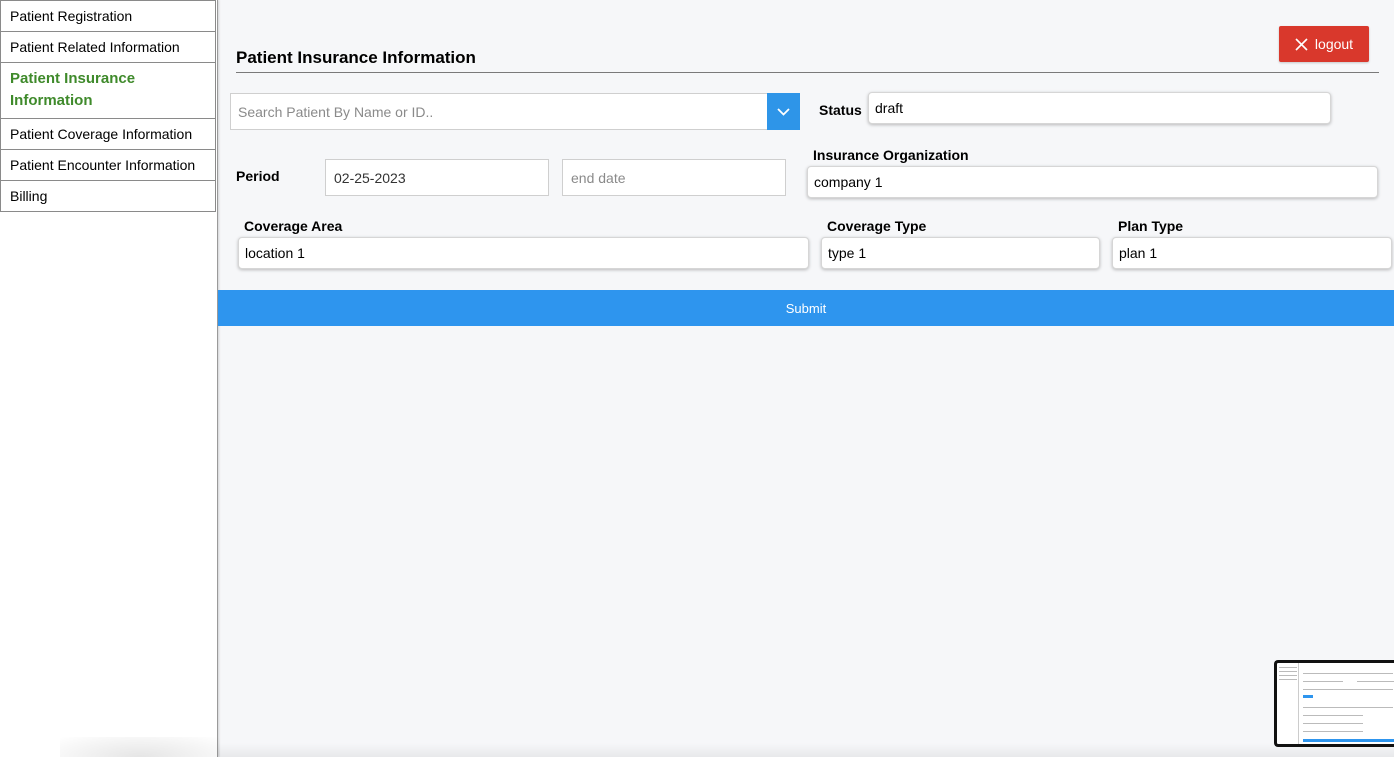 Image resolution: width=1394 pixels, height=757 pixels. What do you see at coordinates (437, 177) in the screenshot?
I see `period-start-date: 02-25-2023` at bounding box center [437, 177].